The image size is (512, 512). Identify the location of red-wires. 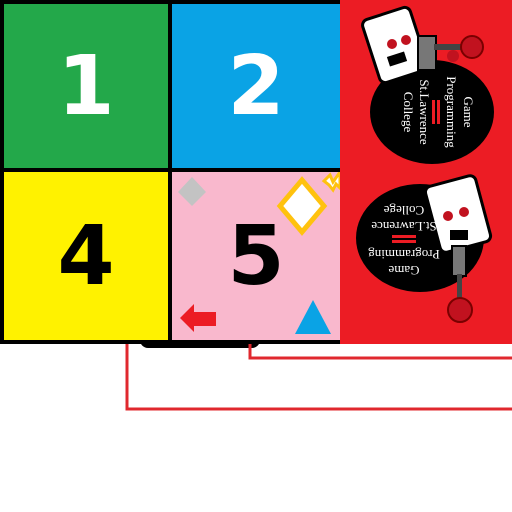
(318, 377).